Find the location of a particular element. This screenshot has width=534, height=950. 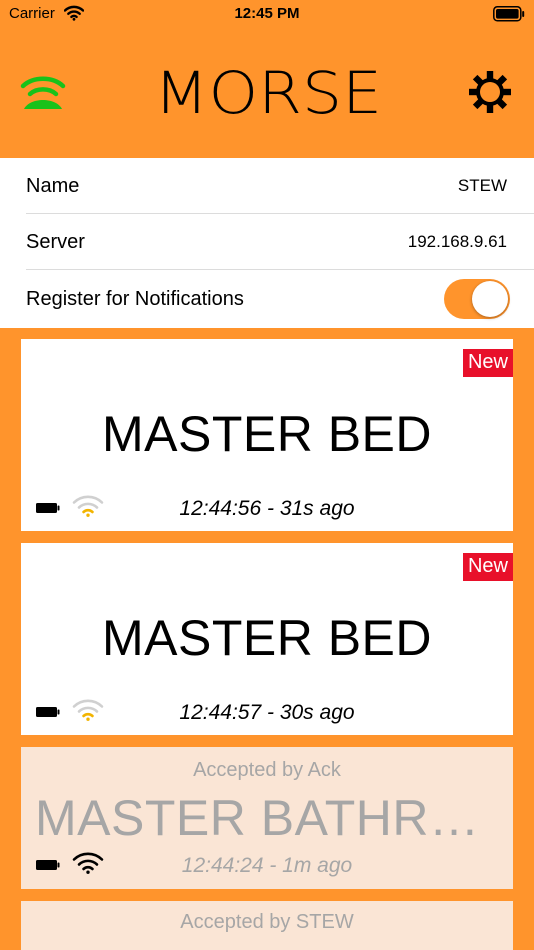

alert-title: MASTER BATHROOM is located at coordinates (274, 818).